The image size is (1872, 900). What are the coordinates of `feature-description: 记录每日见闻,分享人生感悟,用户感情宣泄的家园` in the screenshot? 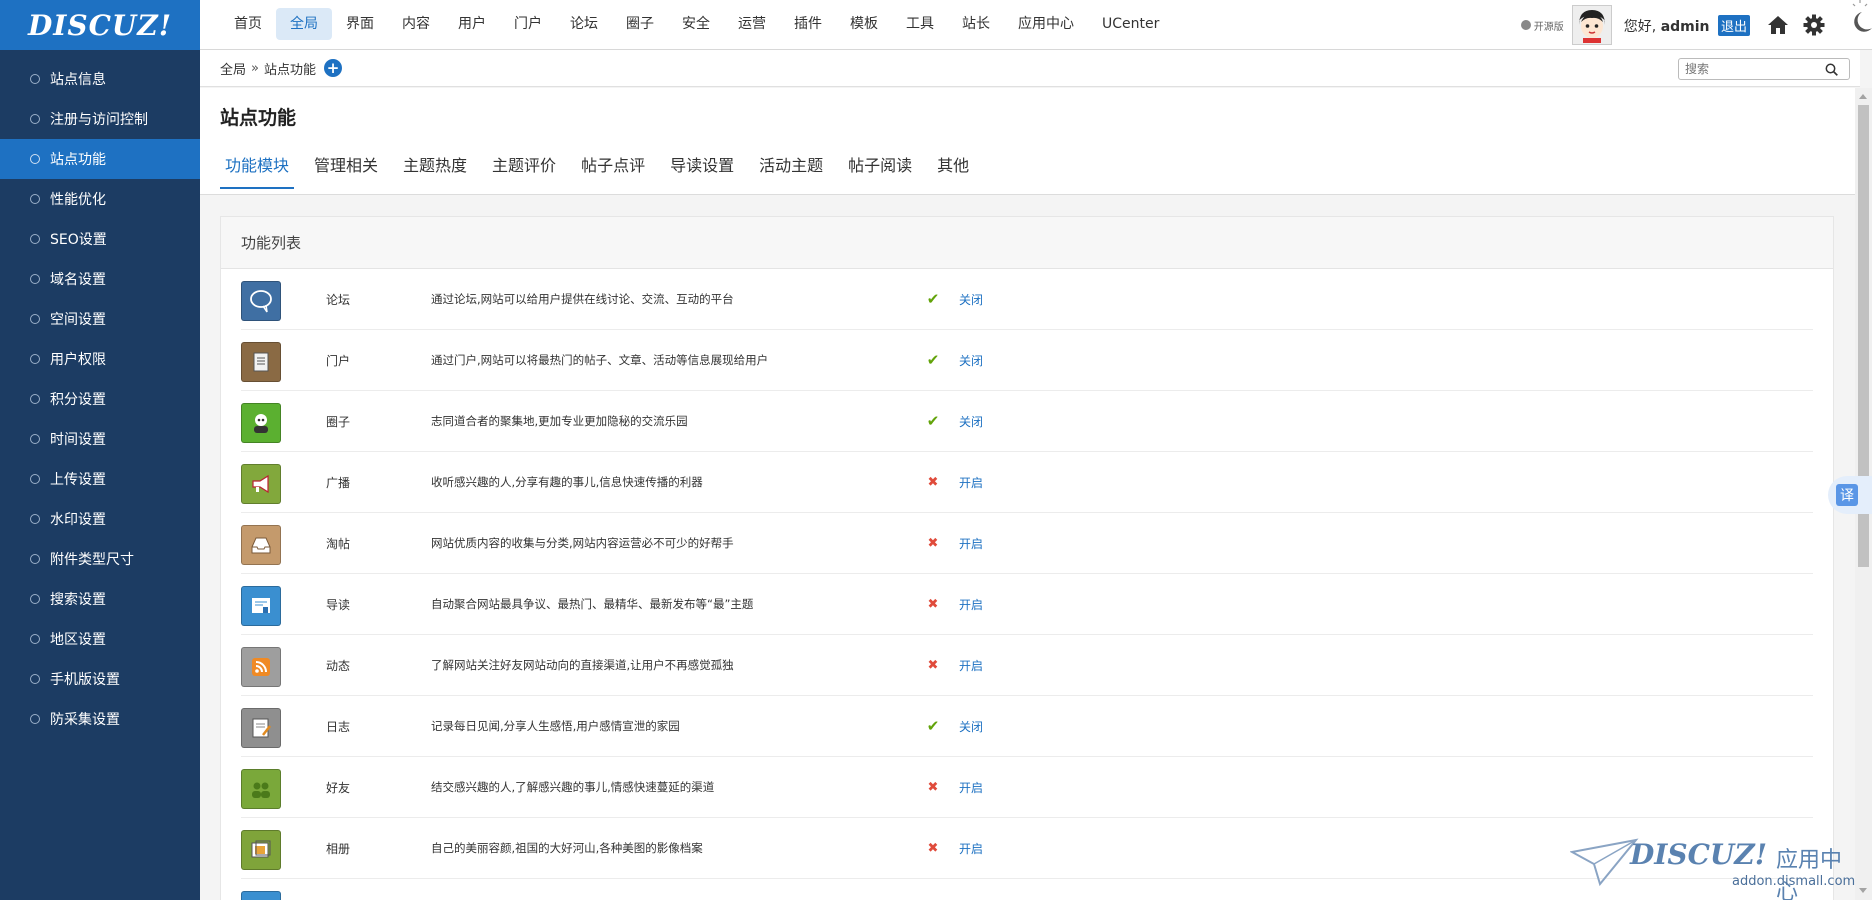 It's located at (555, 726).